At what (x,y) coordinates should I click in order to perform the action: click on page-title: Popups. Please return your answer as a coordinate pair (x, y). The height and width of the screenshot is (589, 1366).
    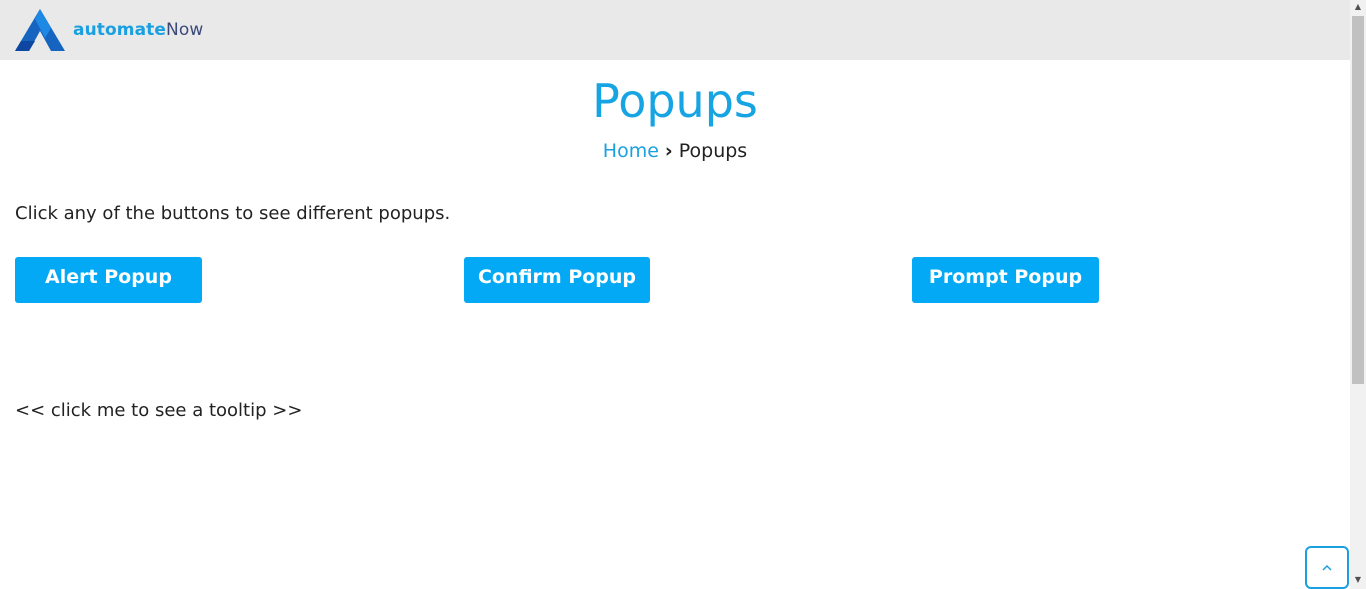
    Looking at the image, I should click on (675, 101).